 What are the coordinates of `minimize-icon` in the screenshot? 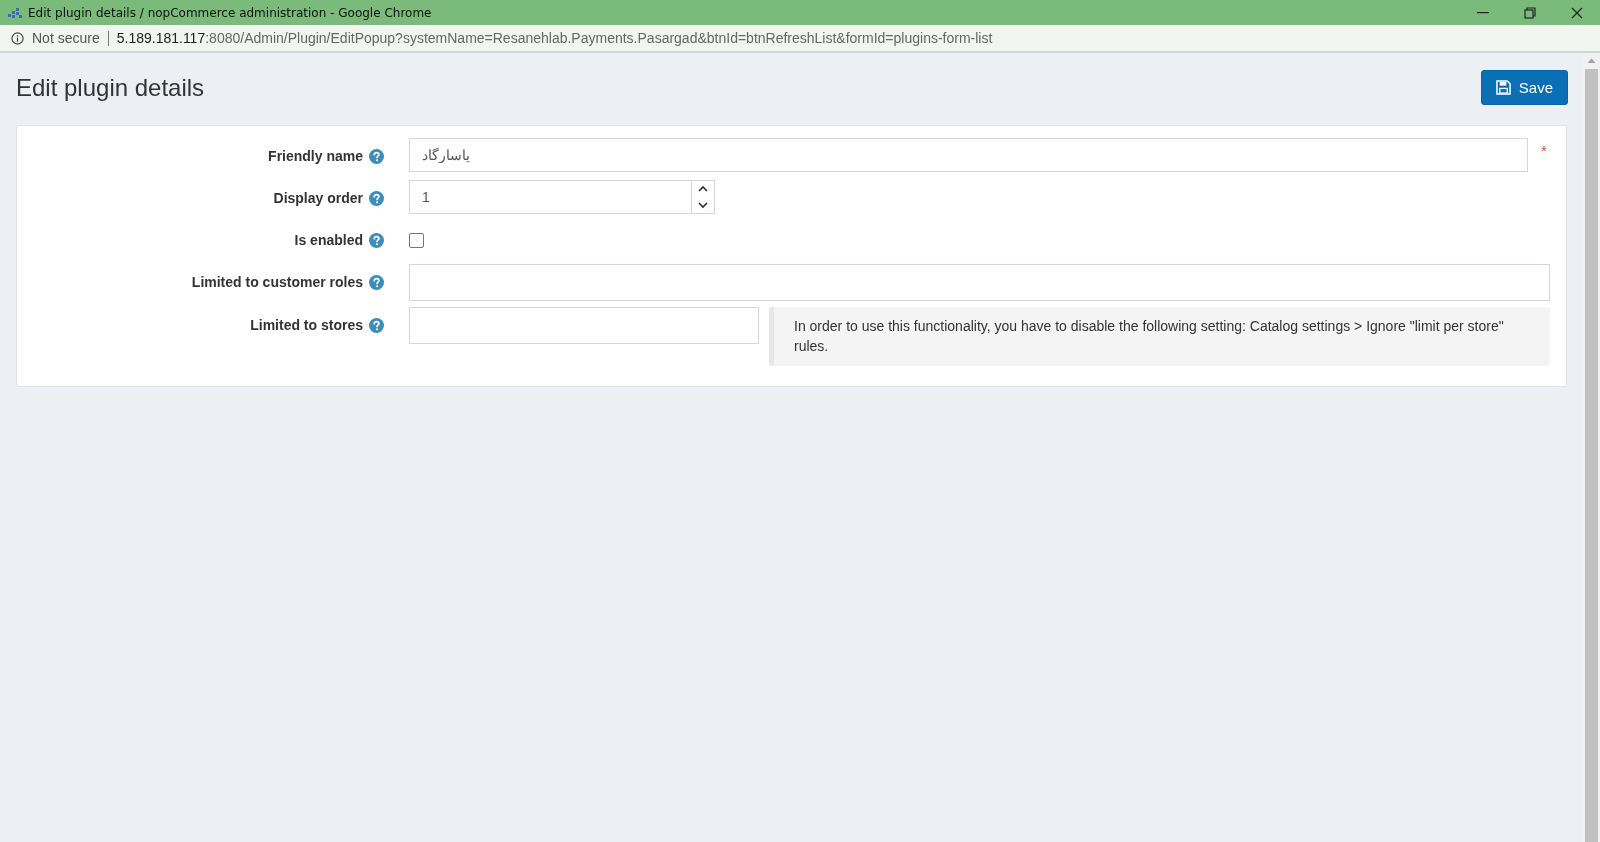 It's located at (1483, 12).